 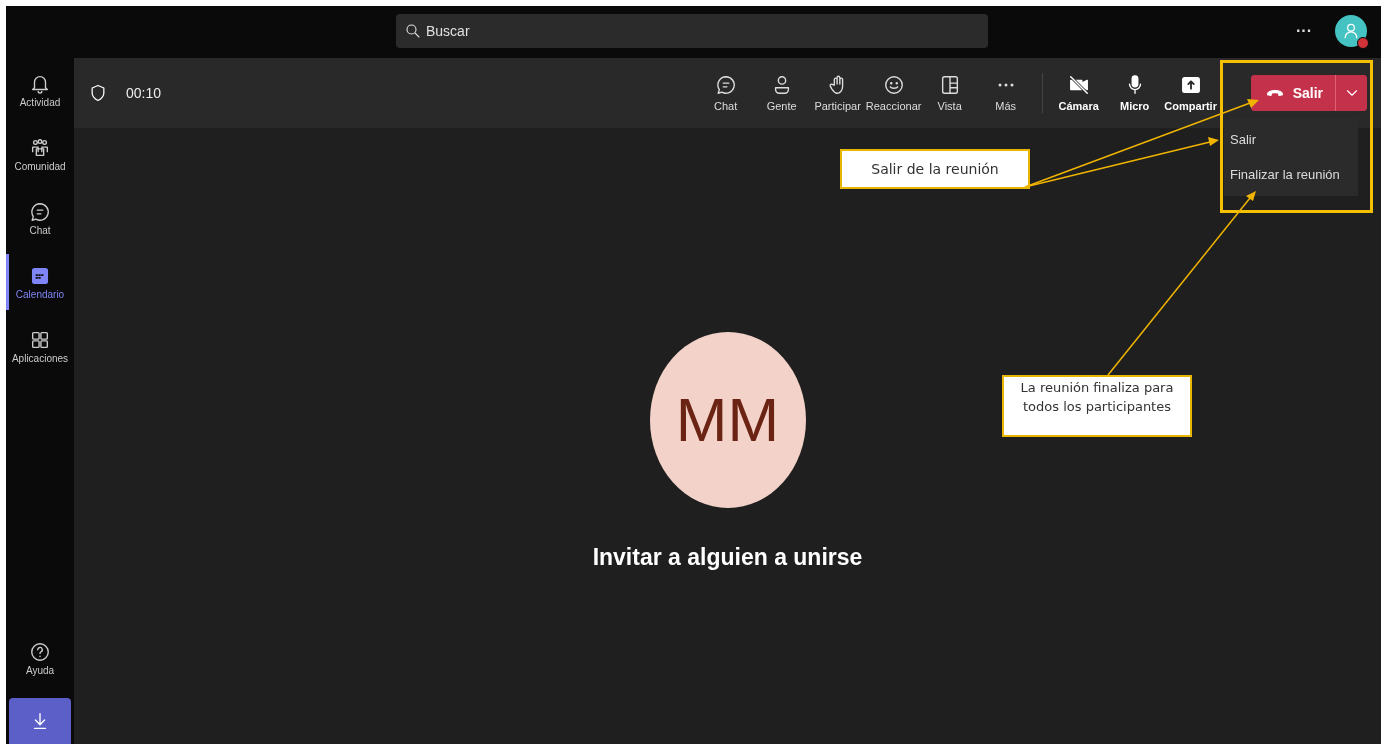 What do you see at coordinates (1134, 93) in the screenshot?
I see `device-button: Micro` at bounding box center [1134, 93].